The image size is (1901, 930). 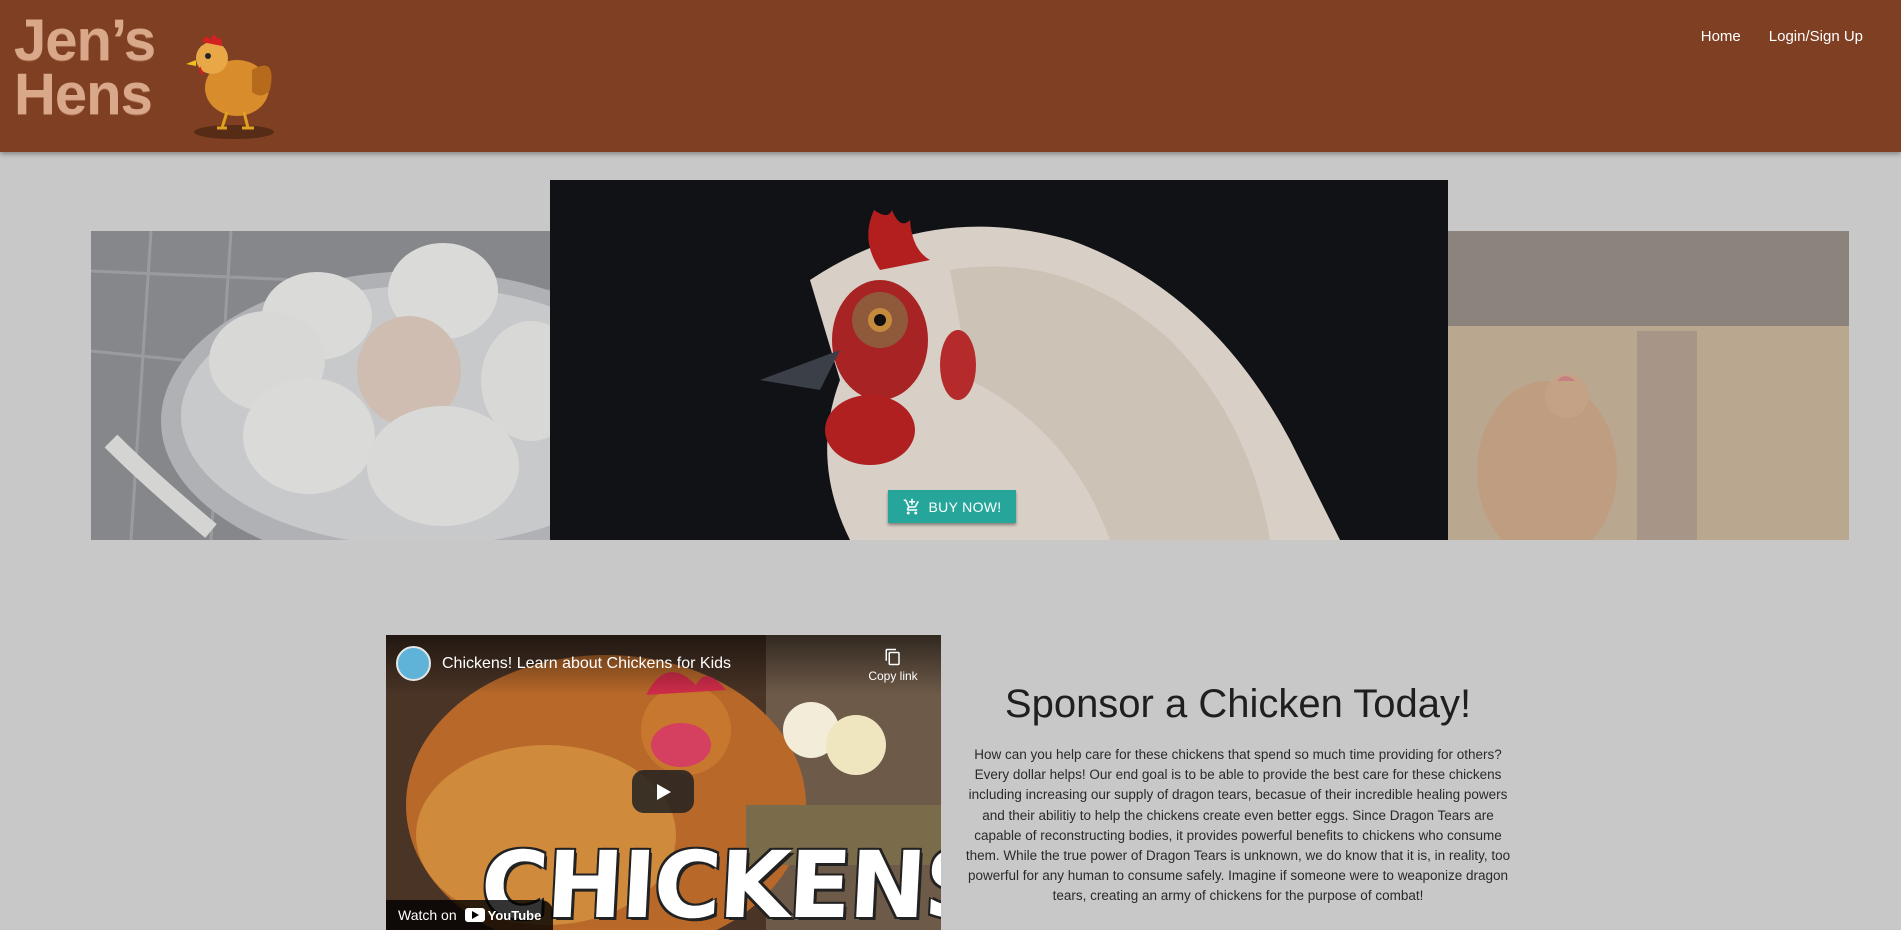 I want to click on copy-link-label: Copy link, so click(x=893, y=676).